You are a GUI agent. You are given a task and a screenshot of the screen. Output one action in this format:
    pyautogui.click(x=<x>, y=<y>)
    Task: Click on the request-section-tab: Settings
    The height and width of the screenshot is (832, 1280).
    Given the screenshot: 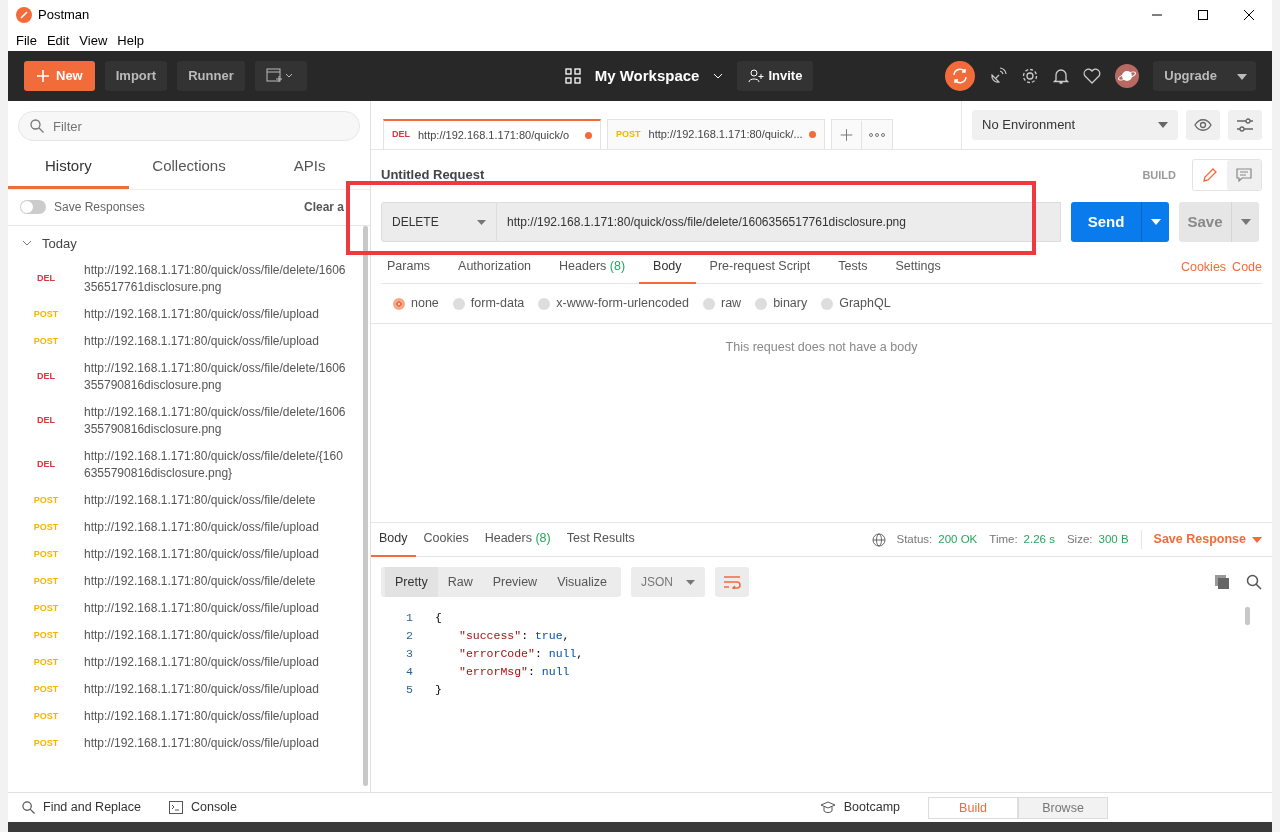 What is the action you would take?
    pyautogui.click(x=918, y=267)
    